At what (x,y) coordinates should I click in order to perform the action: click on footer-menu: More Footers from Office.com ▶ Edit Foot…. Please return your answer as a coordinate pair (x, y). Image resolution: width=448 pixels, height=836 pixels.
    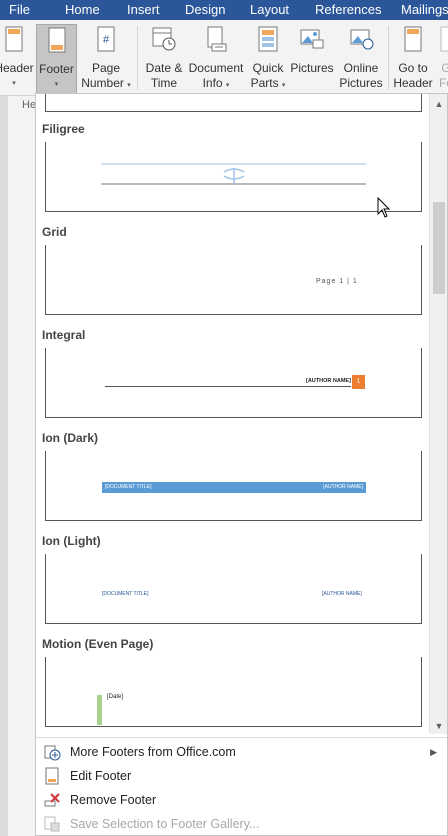
    Looking at the image, I should click on (241, 786).